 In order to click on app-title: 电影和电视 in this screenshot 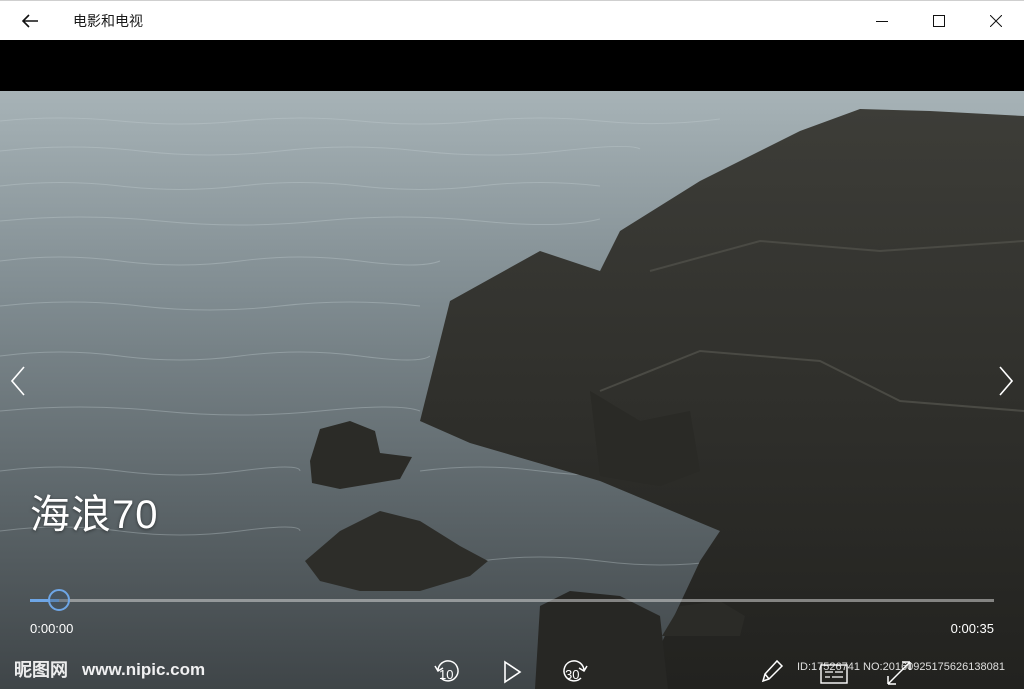, I will do `click(108, 21)`.